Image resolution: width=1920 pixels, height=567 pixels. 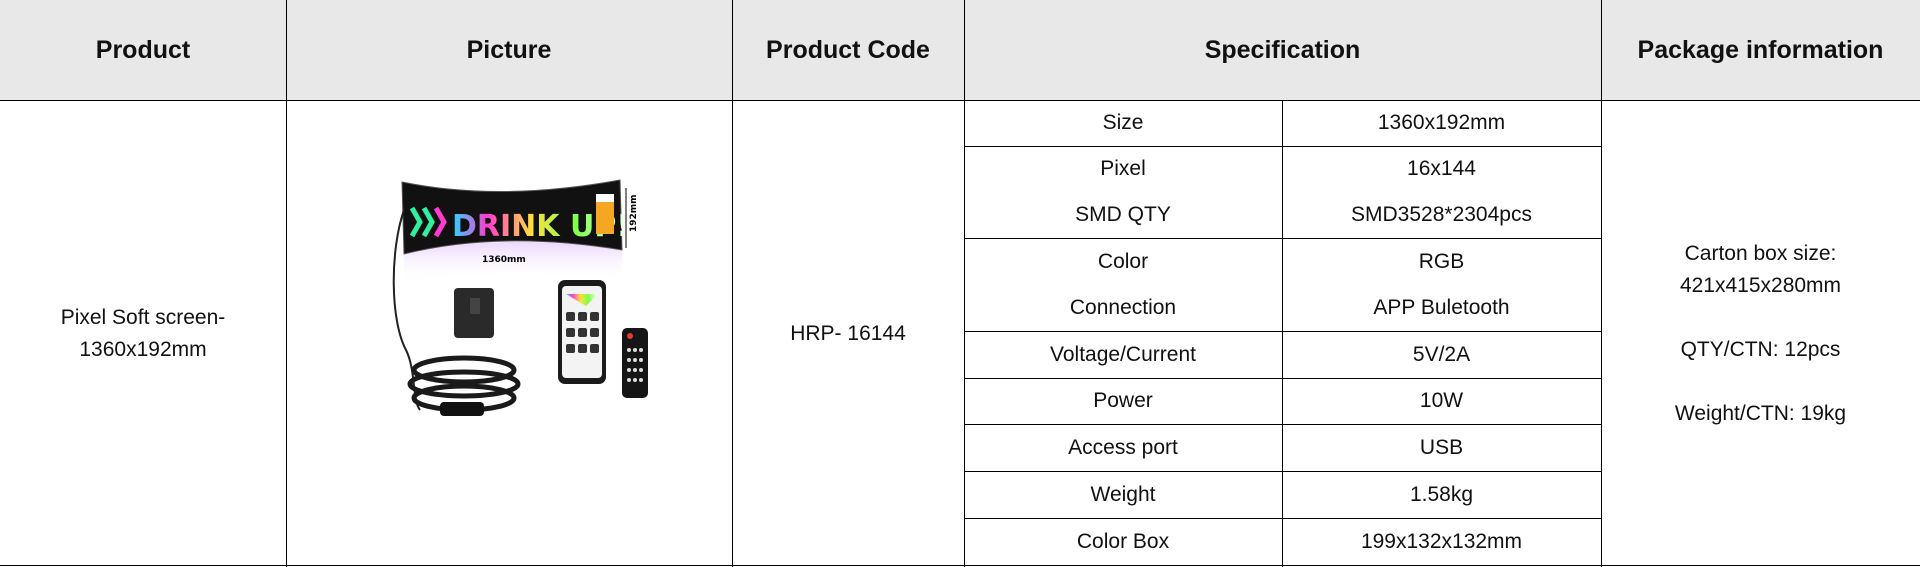 I want to click on spec-value-voltage-current: 5V/2A, so click(x=1441, y=354).